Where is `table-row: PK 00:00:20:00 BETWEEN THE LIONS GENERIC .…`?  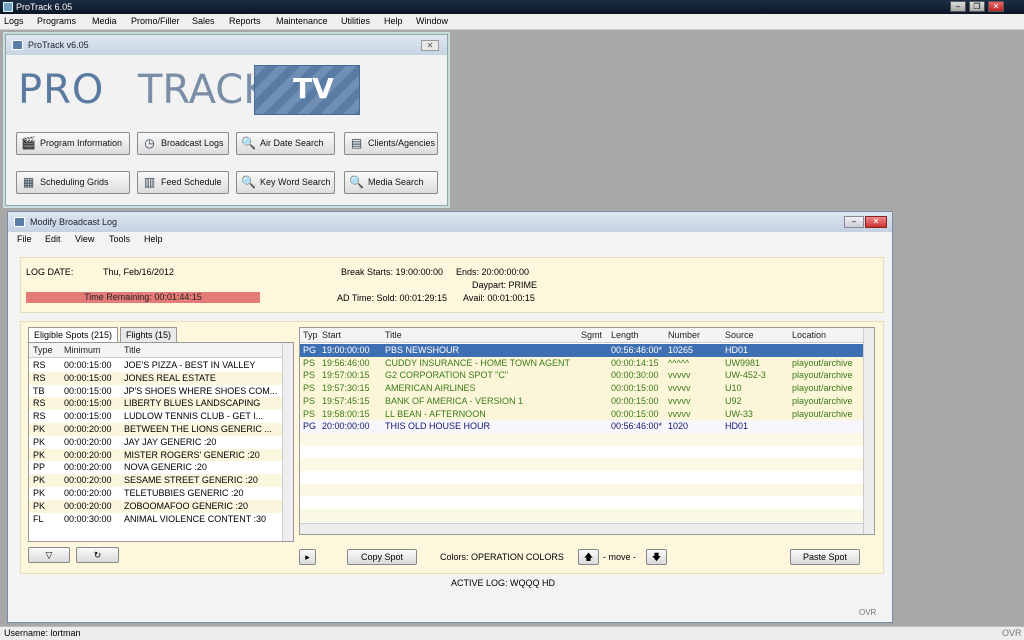
table-row: PK 00:00:20:00 BETWEEN THE LIONS GENERIC .… is located at coordinates (156, 429).